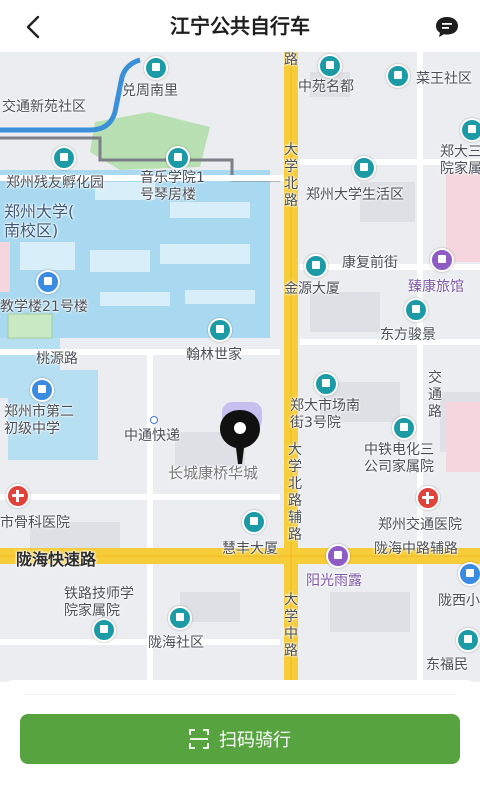 The image size is (480, 800). Describe the element at coordinates (442, 260) in the screenshot. I see `hotel-pin-icon` at that location.